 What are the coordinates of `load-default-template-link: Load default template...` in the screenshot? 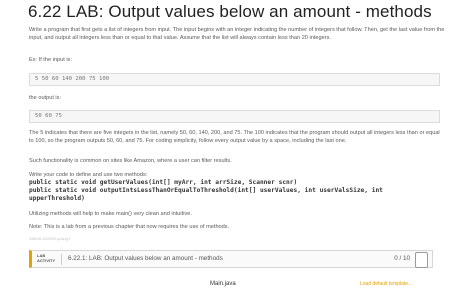 It's located at (395, 284).